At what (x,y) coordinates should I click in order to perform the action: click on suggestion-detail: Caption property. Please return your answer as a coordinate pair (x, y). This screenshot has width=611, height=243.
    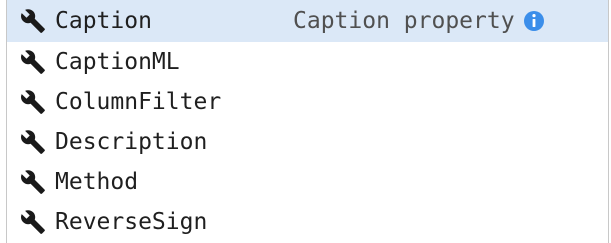
    Looking at the image, I should click on (419, 21).